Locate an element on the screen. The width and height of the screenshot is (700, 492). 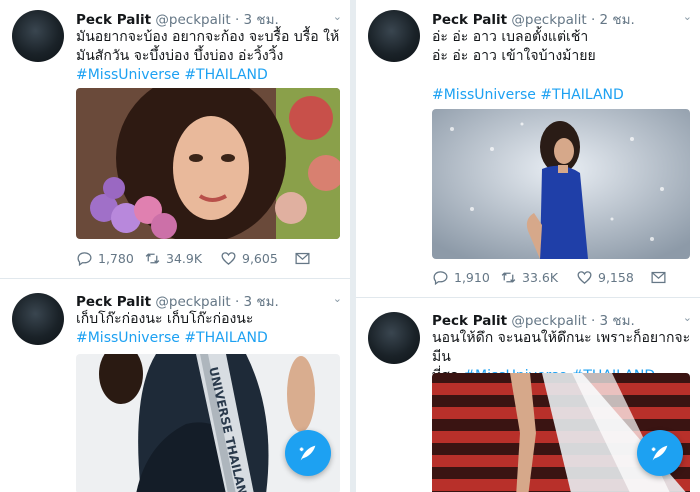
reply-button: 1,780 is located at coordinates (105, 258).